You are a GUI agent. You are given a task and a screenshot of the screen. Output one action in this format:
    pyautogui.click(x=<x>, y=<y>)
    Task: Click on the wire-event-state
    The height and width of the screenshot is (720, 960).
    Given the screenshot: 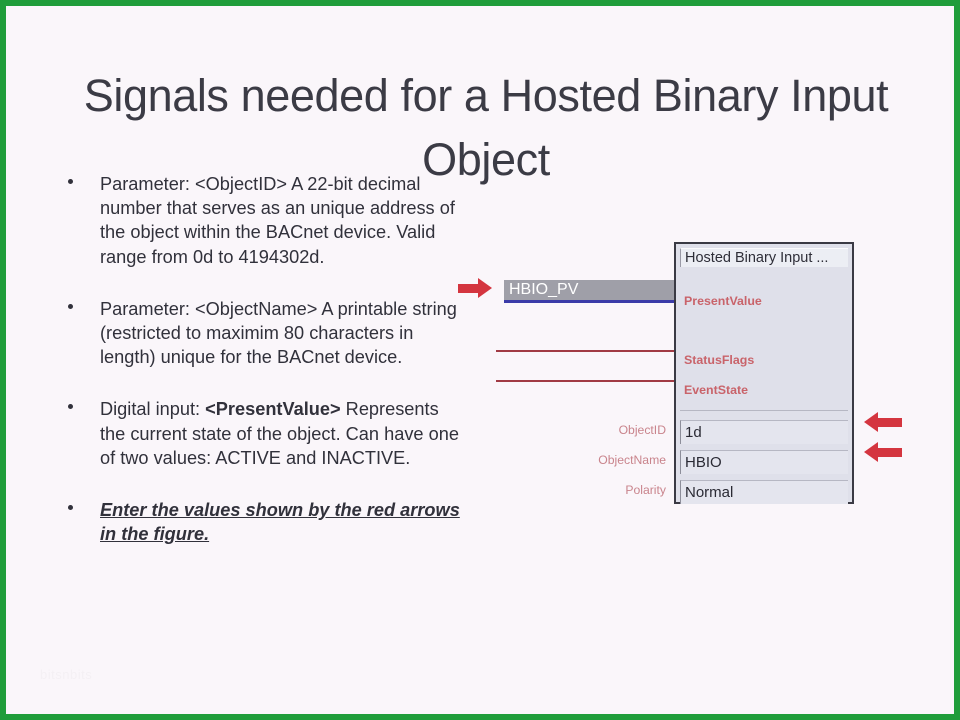 What is the action you would take?
    pyautogui.click(x=586, y=381)
    